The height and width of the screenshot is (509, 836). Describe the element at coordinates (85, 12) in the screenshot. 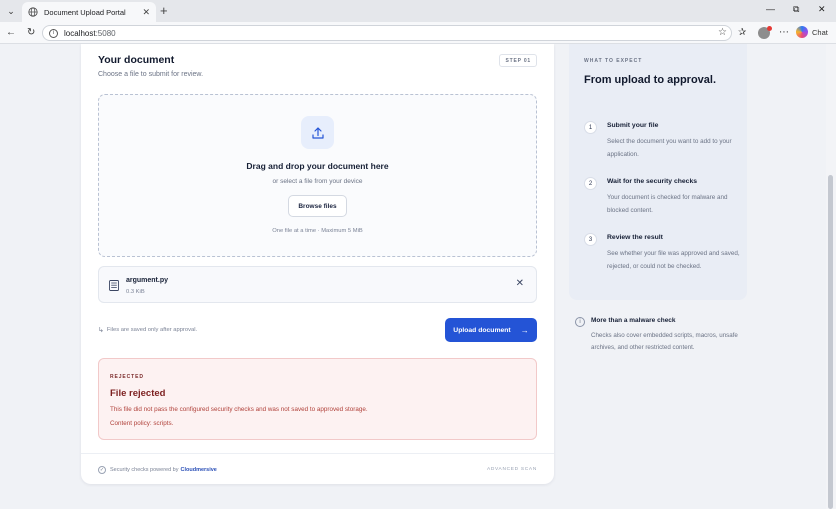

I see `tab-title: Document Upload Portal` at that location.